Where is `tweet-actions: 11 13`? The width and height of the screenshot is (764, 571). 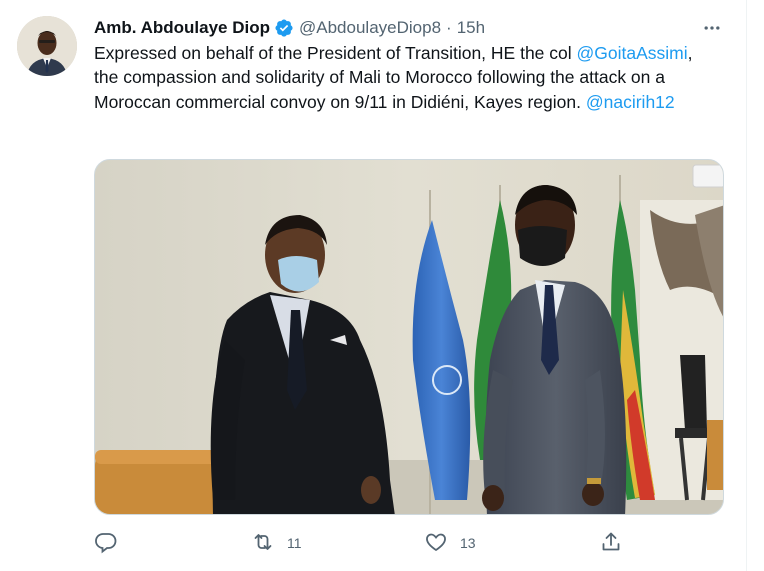 tweet-actions: 11 13 is located at coordinates (364, 543).